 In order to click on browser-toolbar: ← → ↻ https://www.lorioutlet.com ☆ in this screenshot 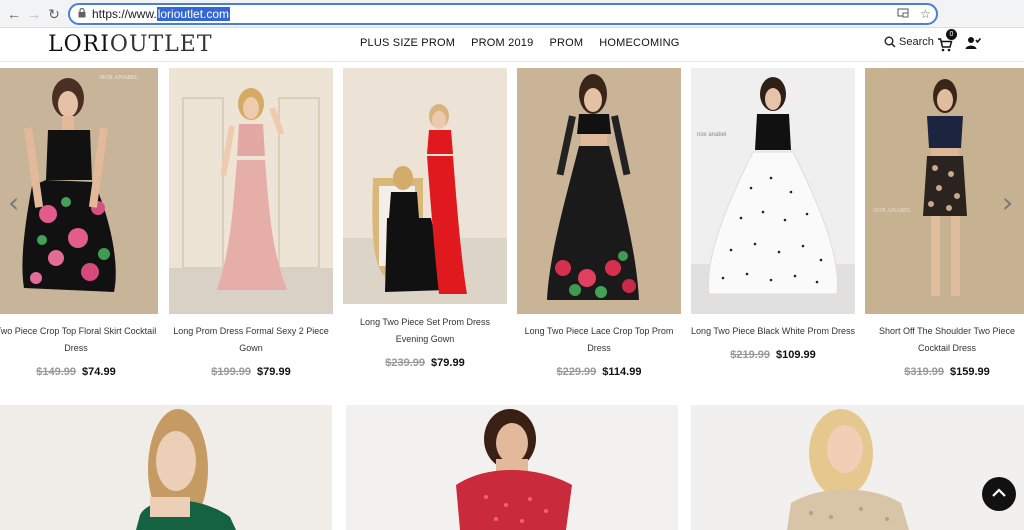, I will do `click(512, 14)`.